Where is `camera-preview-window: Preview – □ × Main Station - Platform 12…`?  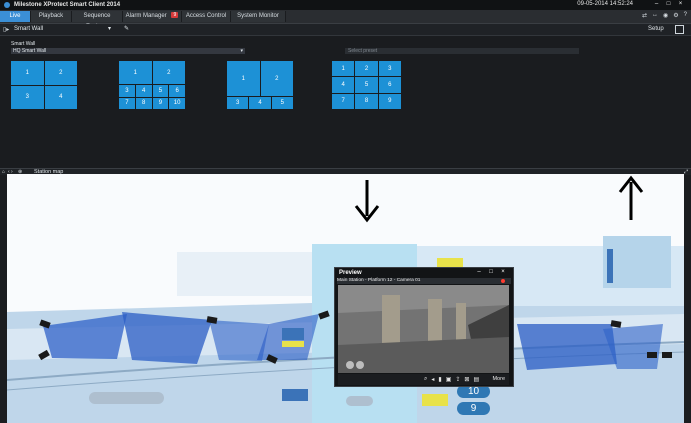 camera-preview-window: Preview – □ × Main Station - Platform 12… is located at coordinates (424, 327).